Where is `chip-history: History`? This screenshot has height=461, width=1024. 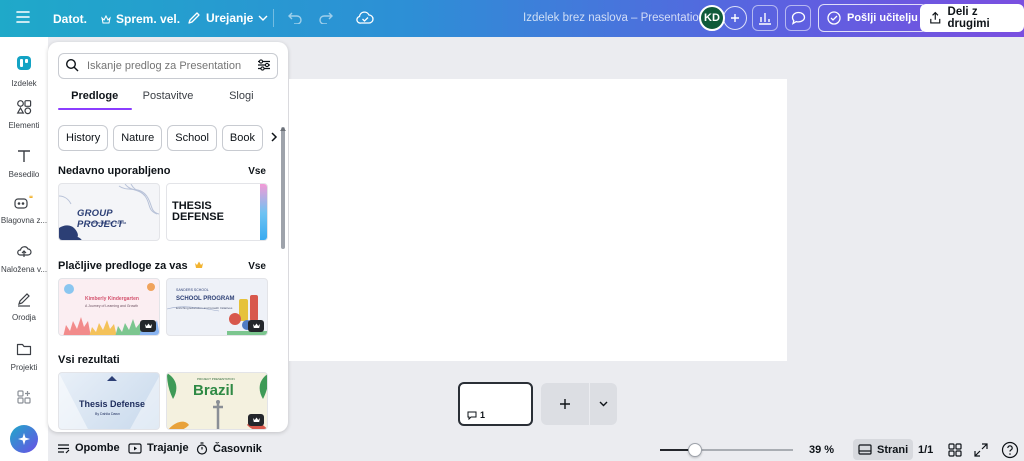 chip-history: History is located at coordinates (83, 138).